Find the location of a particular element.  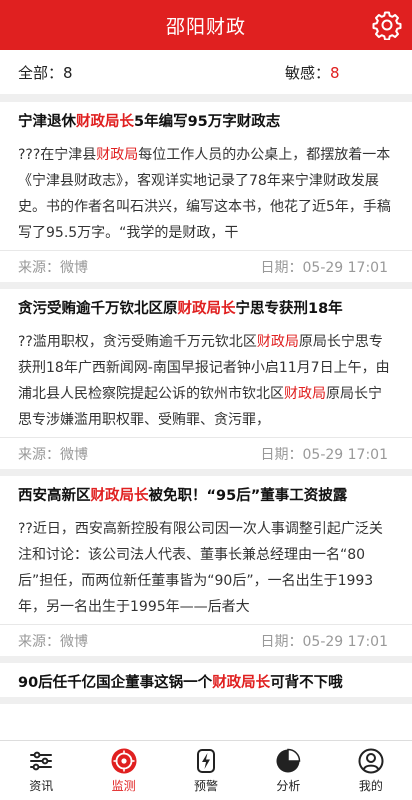

sliders-icon is located at coordinates (41, 760).